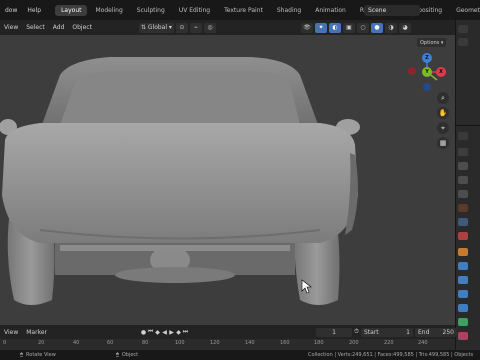 The height and width of the screenshot is (360, 480). Describe the element at coordinates (181, 27) in the screenshot. I see `pivot-icon: ⊙` at that location.